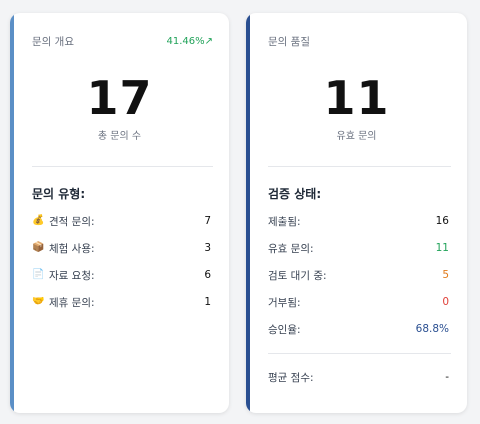 The height and width of the screenshot is (424, 480). I want to click on stat-value: 0, so click(445, 302).